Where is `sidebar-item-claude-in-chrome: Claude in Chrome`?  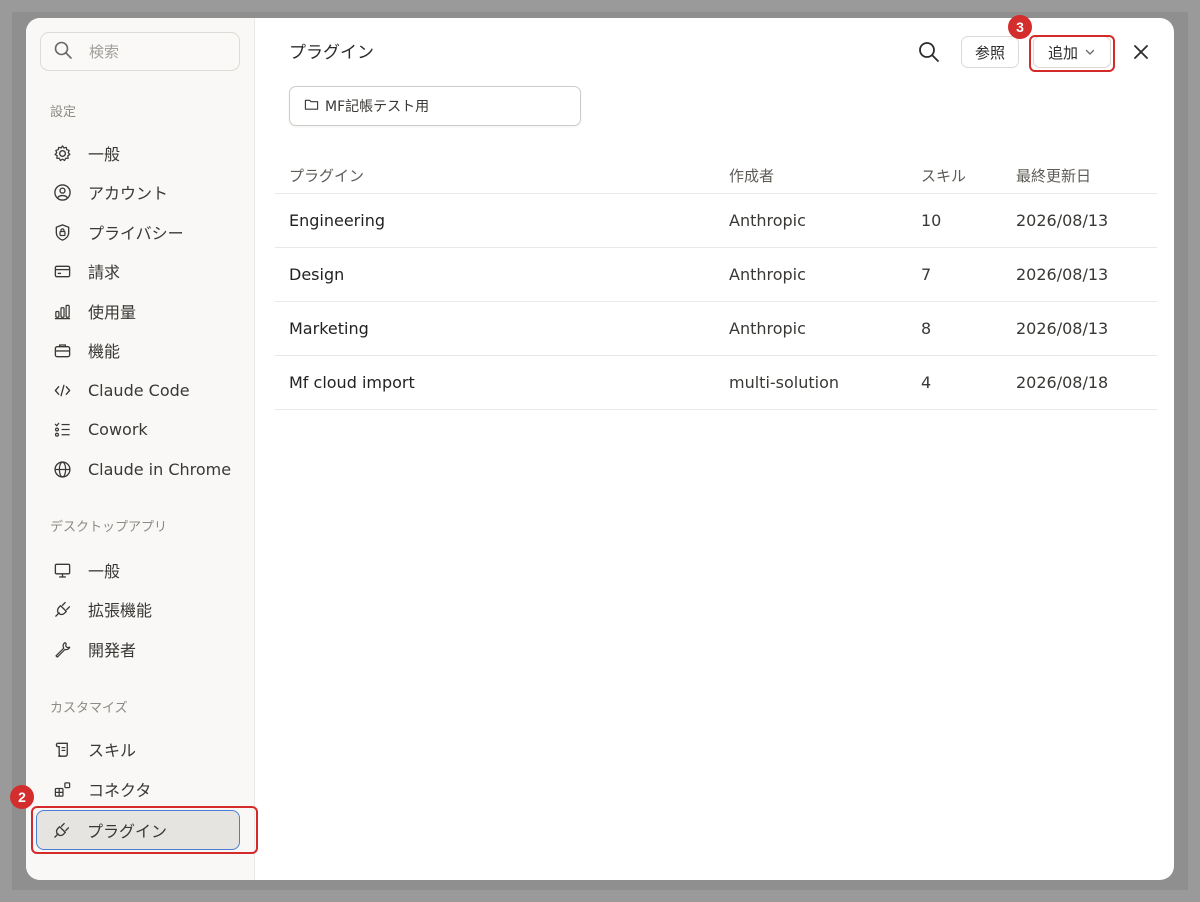 sidebar-item-claude-in-chrome: Claude in Chrome is located at coordinates (140, 469).